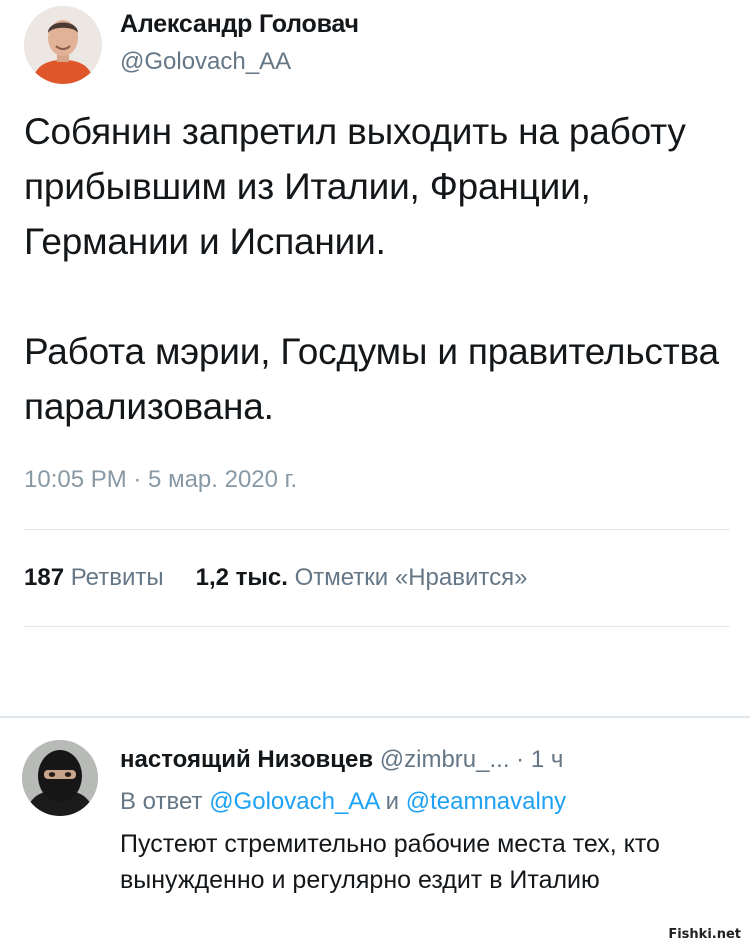 The height and width of the screenshot is (947, 750). What do you see at coordinates (44, 577) in the screenshot?
I see `retweets-count: 187` at bounding box center [44, 577].